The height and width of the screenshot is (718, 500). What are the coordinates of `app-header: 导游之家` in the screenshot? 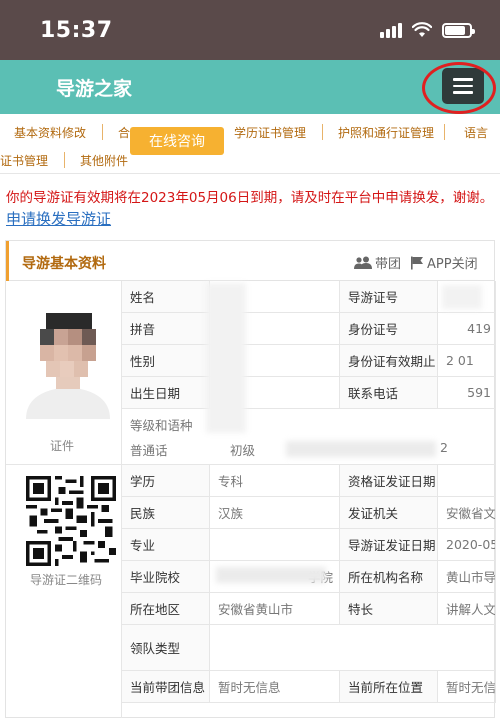 It's located at (250, 87).